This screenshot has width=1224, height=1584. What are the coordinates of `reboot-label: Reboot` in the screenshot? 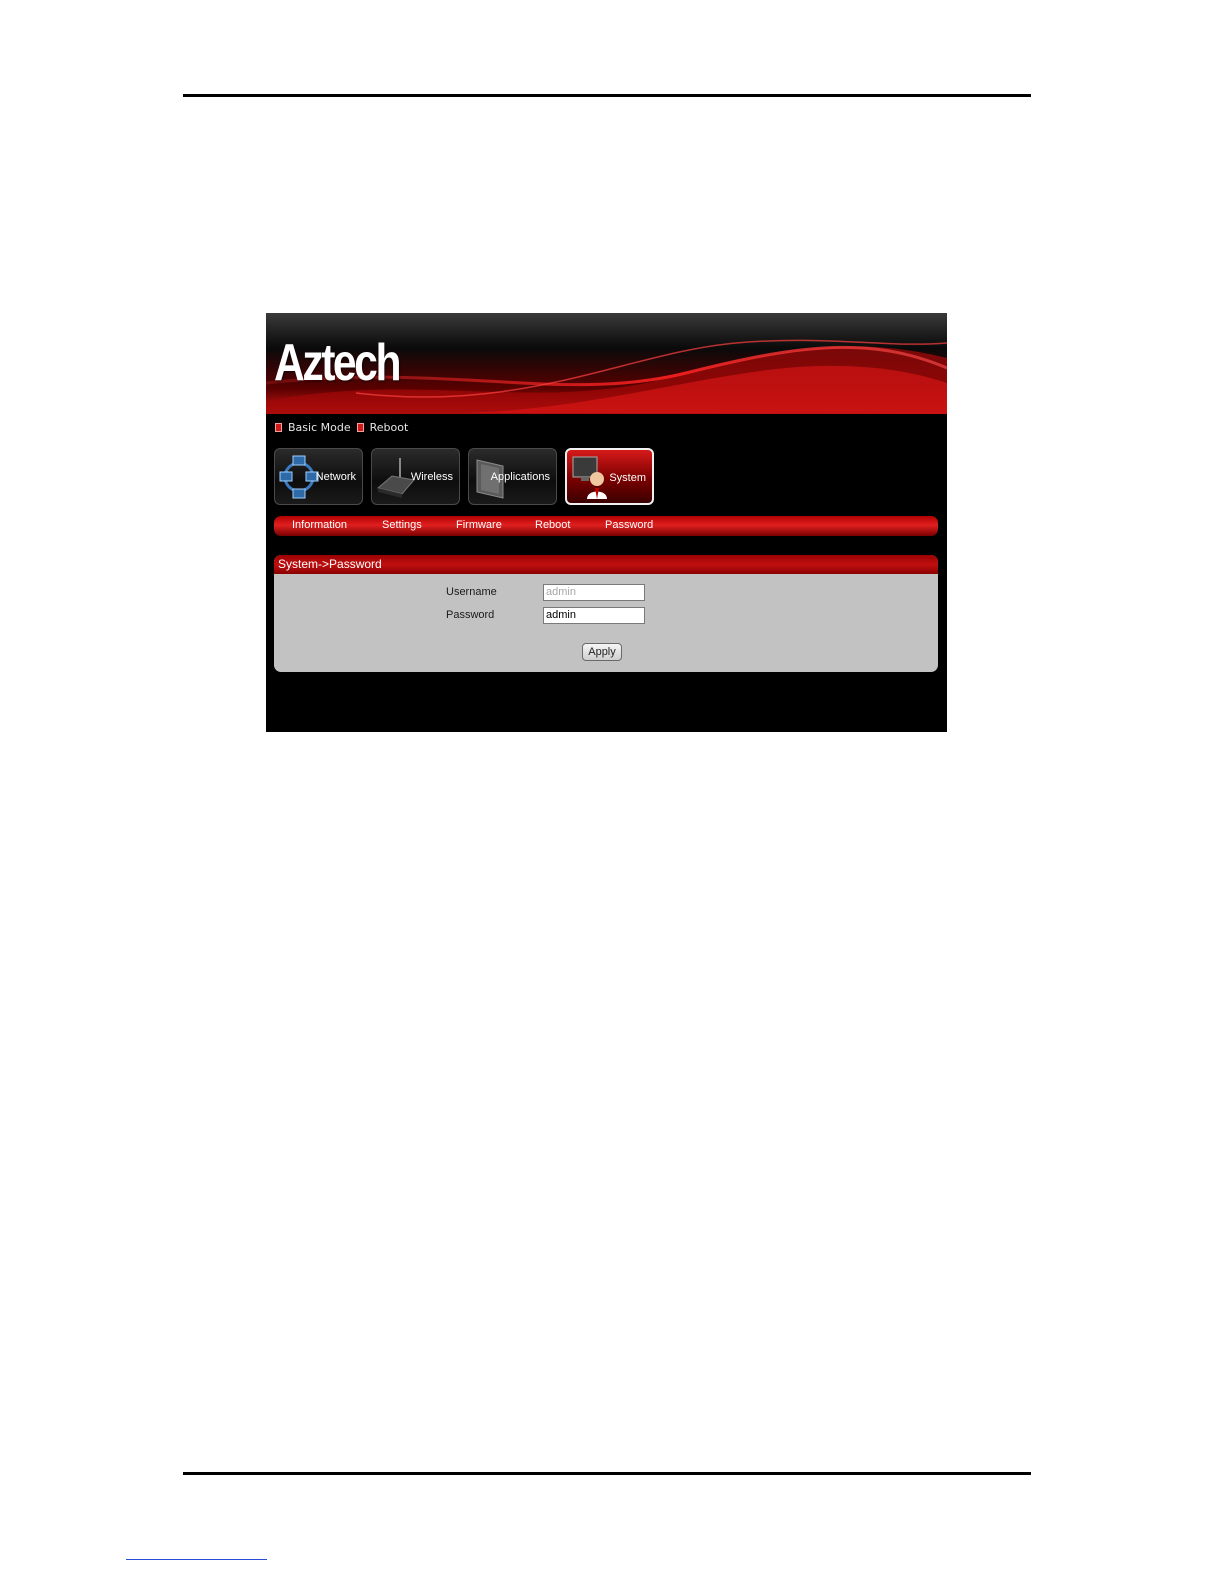 It's located at (389, 427).